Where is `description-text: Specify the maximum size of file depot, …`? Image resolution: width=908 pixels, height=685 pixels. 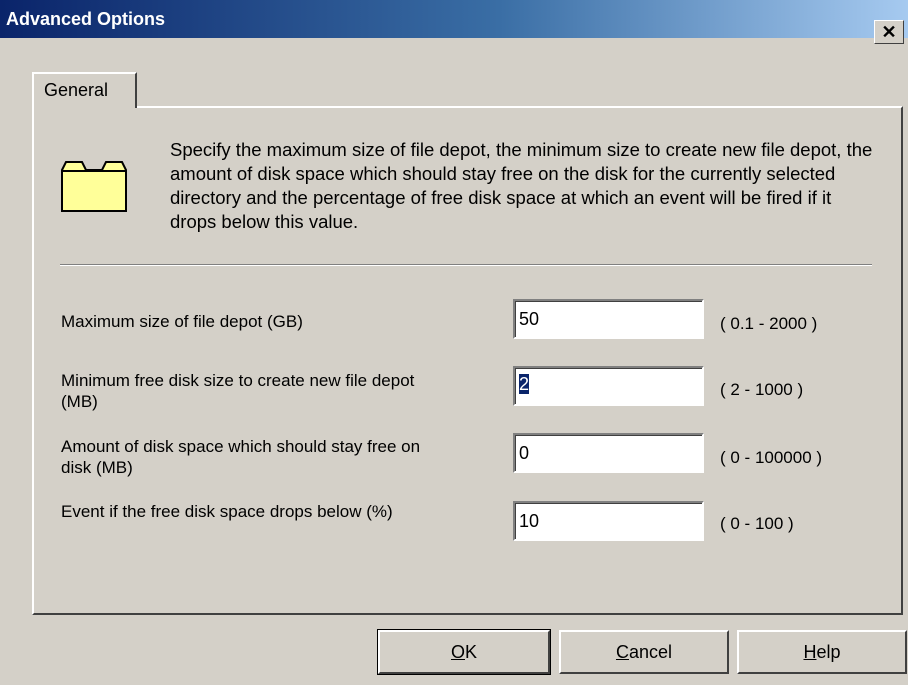
description-text: Specify the maximum size of file depot, … is located at coordinates (521, 185).